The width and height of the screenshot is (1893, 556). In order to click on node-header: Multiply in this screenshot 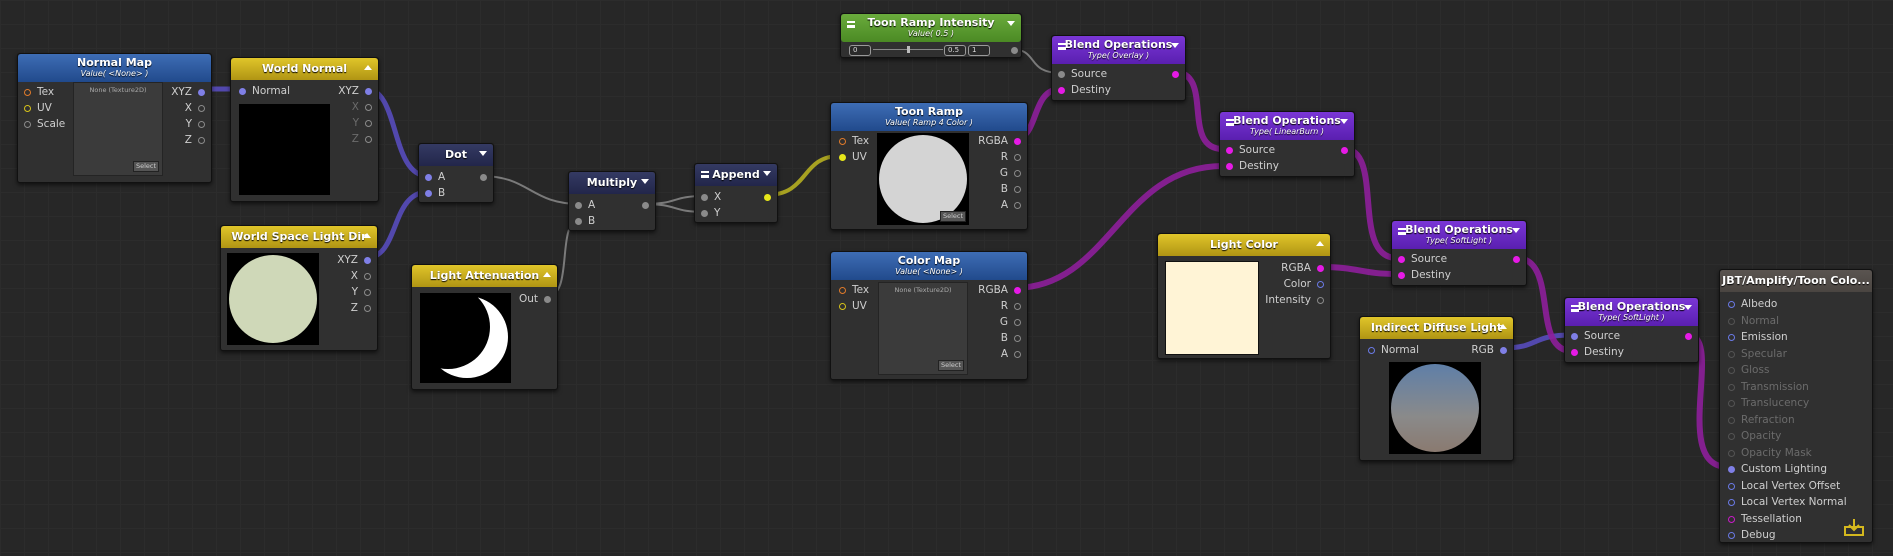, I will do `click(612, 183)`.